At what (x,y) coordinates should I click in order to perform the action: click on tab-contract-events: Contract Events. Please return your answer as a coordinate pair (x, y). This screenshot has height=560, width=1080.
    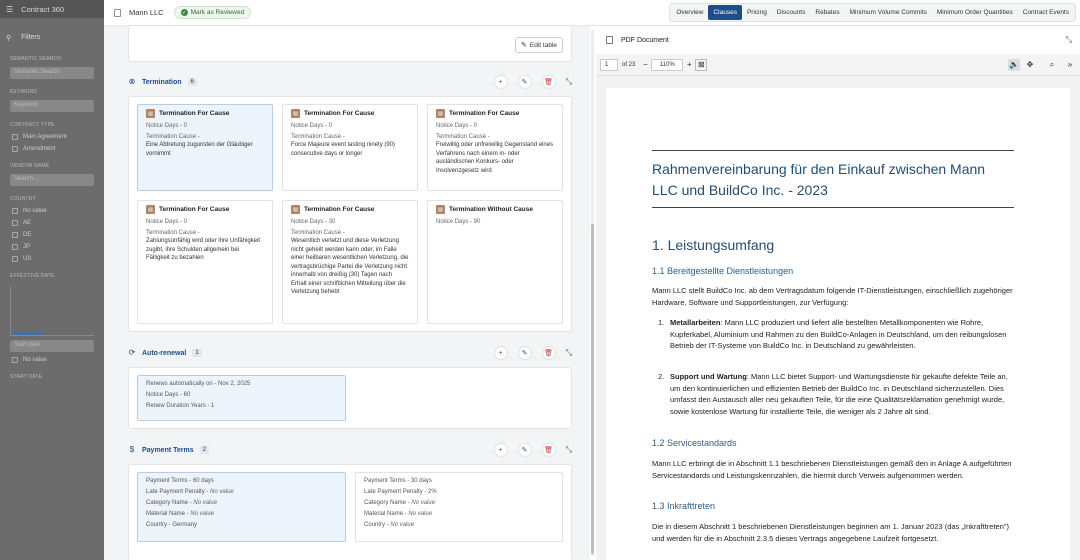
    Looking at the image, I should click on (1046, 12).